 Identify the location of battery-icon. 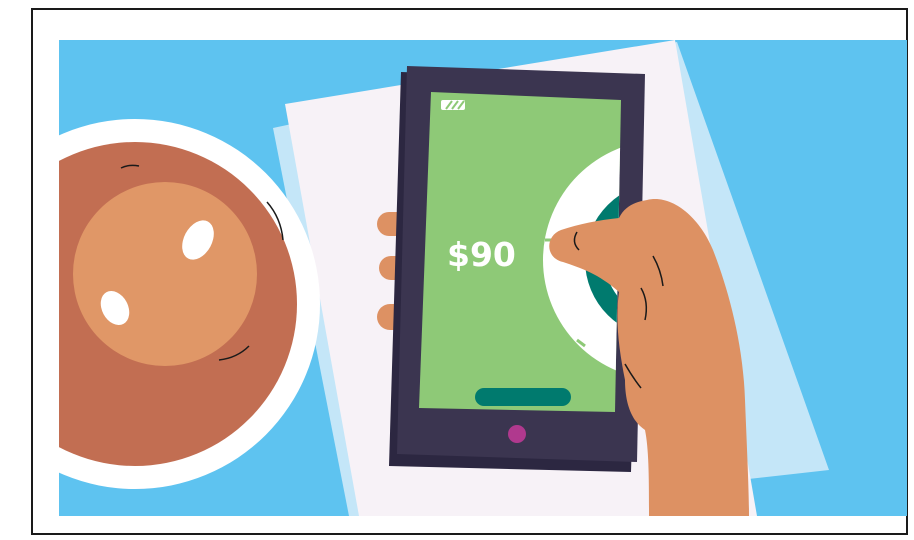
(453, 105).